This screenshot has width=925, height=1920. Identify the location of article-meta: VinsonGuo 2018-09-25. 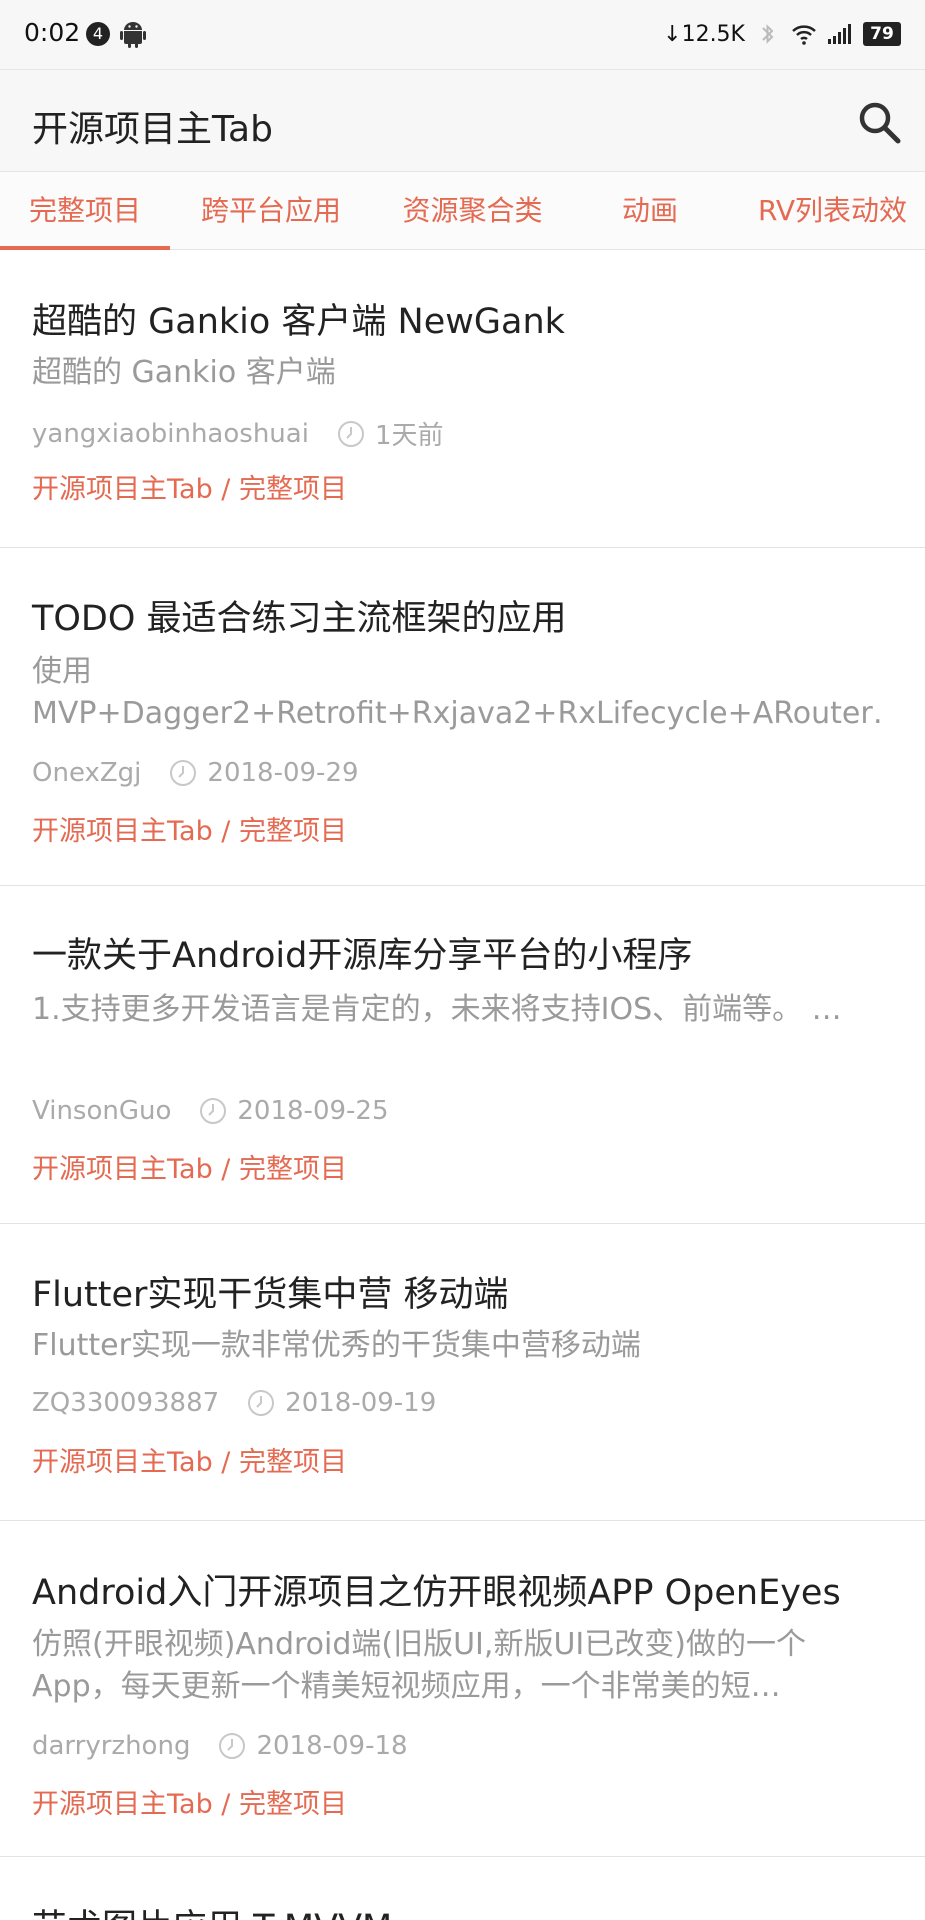
(210, 1111).